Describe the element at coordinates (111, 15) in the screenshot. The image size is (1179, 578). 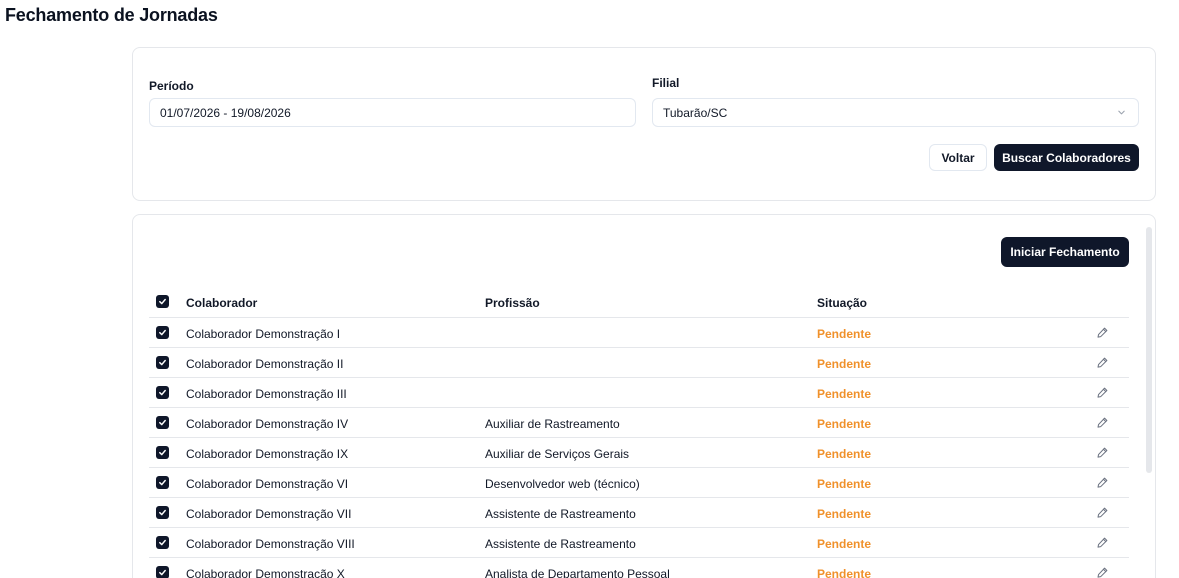
I see `page-title: Fechamento de Jornadas` at that location.